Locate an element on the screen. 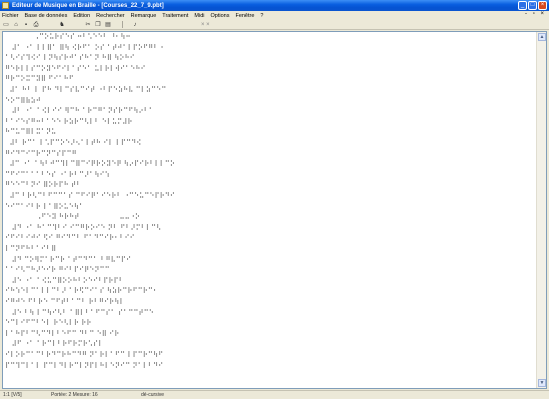  app-icon is located at coordinates (5, 5).